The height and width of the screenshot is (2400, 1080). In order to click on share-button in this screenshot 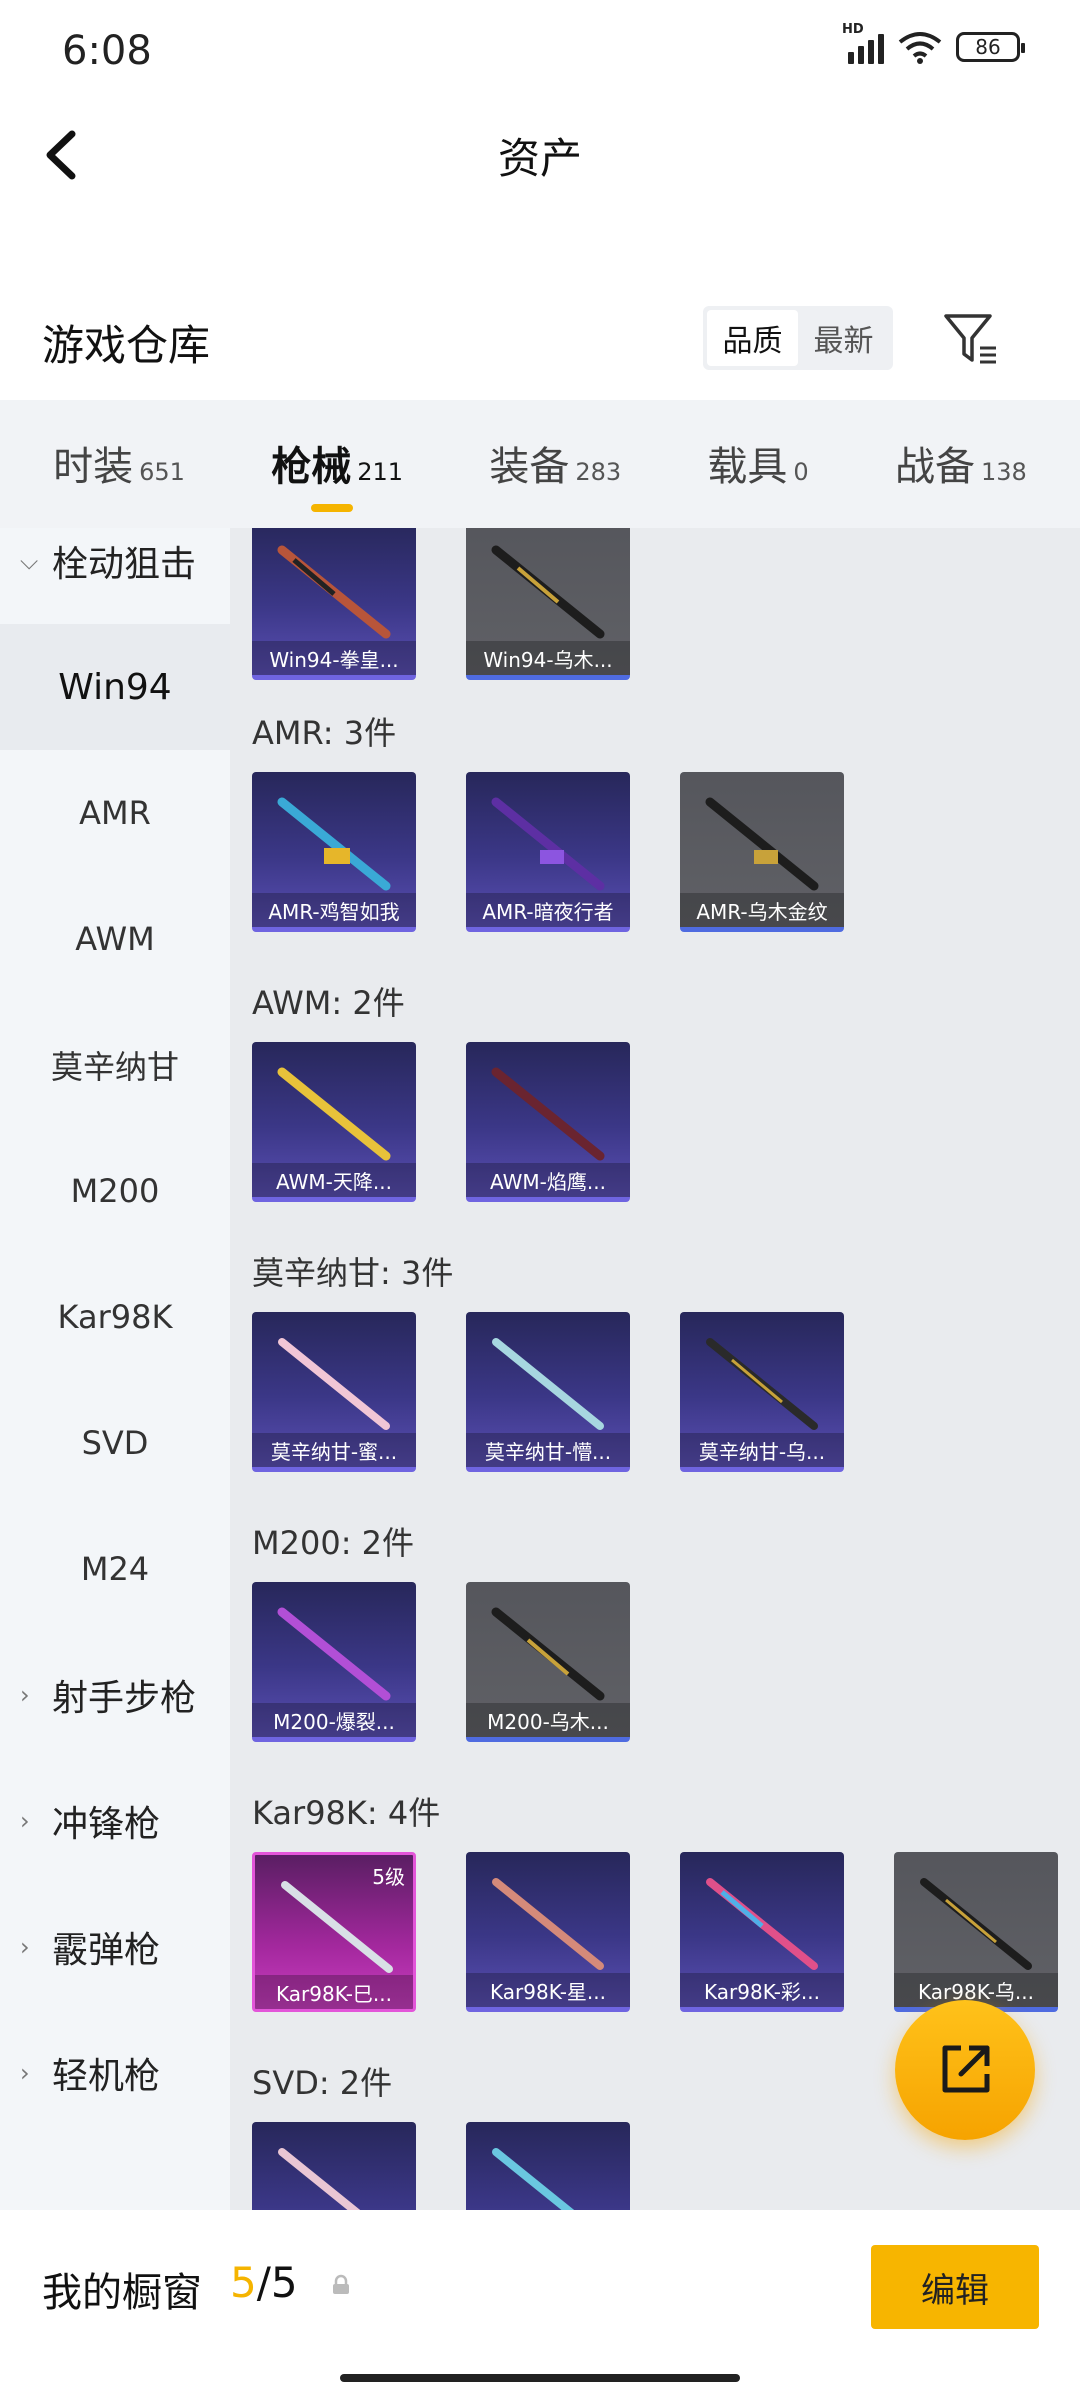, I will do `click(965, 2070)`.